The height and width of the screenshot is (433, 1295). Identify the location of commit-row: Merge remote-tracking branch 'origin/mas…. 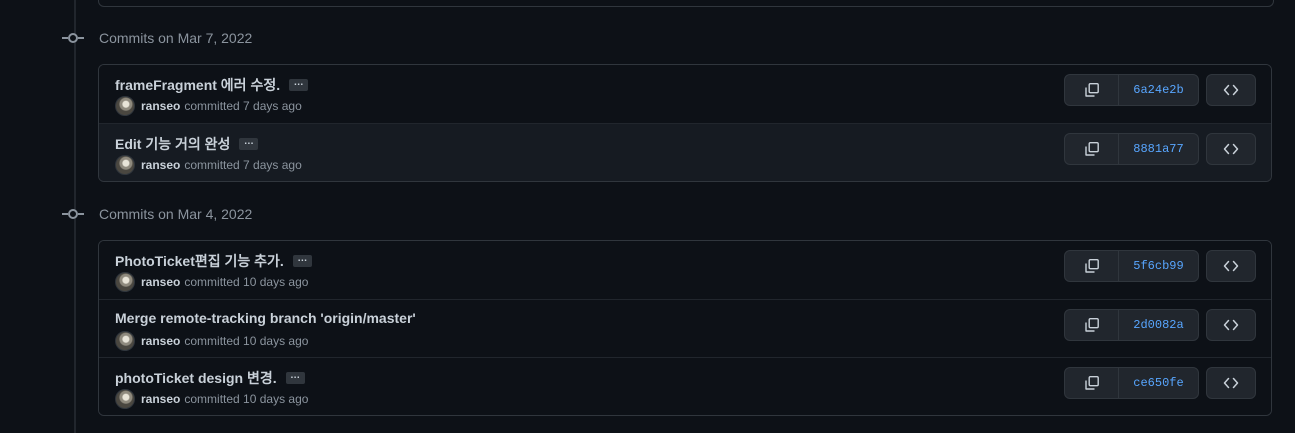
(685, 328).